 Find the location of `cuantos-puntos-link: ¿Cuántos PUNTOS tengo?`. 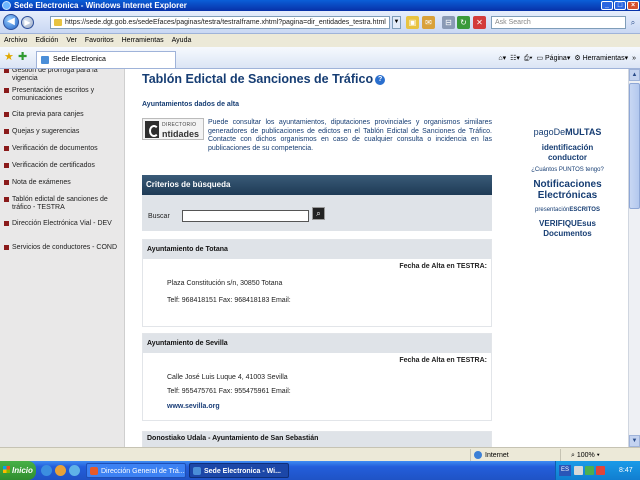

cuantos-puntos-link: ¿Cuántos PUNTOS tengo? is located at coordinates (567, 170).